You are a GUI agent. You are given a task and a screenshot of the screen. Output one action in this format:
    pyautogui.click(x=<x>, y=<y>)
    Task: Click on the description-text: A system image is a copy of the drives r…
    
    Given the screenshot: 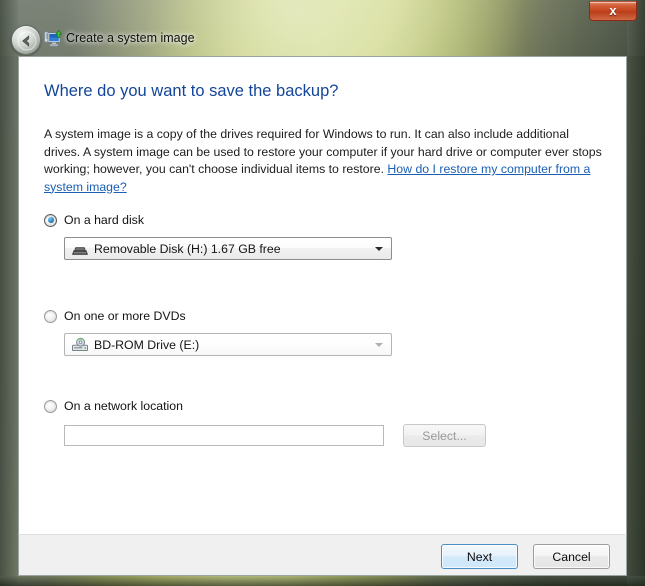 What is the action you would take?
    pyautogui.click(x=324, y=161)
    